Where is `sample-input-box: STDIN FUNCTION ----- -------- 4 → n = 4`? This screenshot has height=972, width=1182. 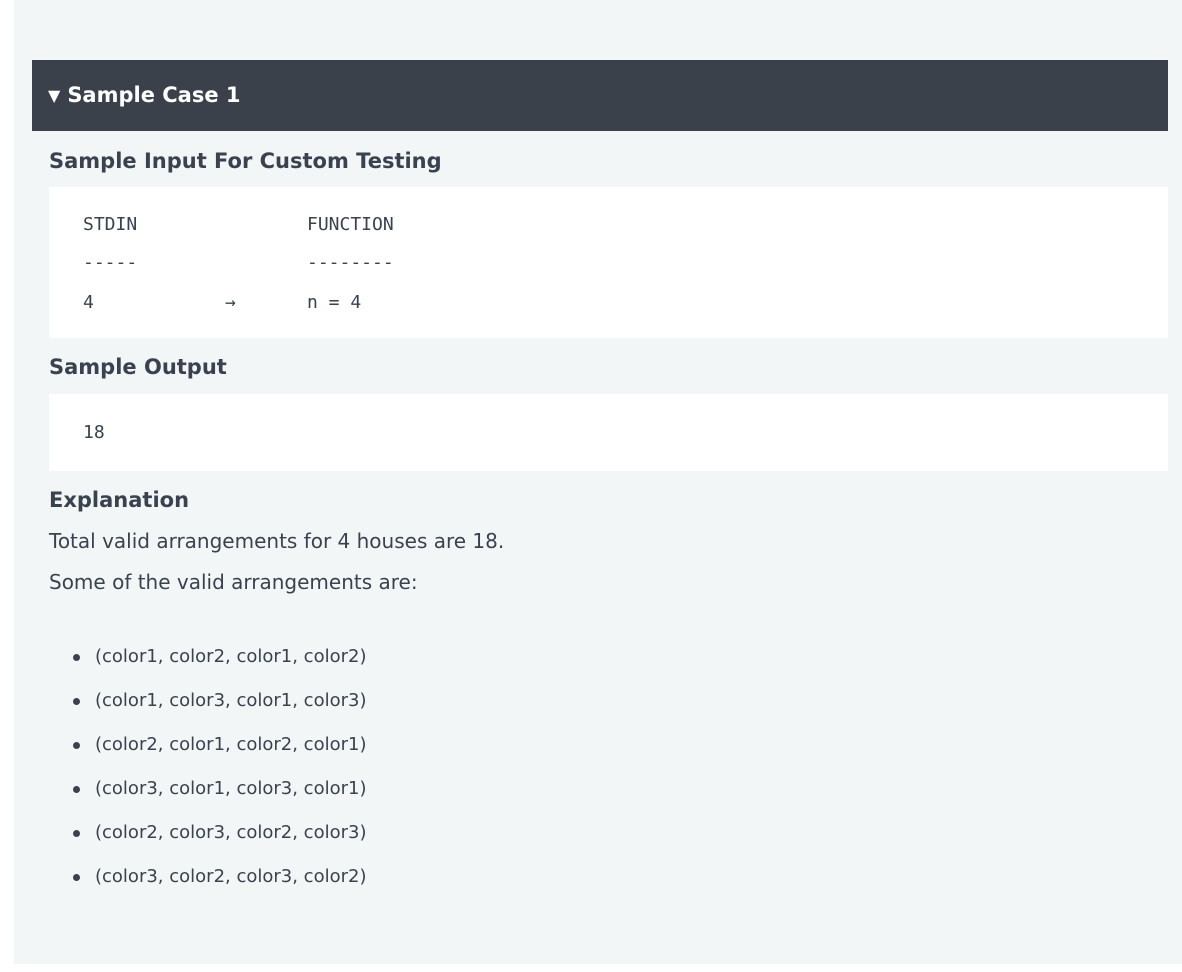 sample-input-box: STDIN FUNCTION ----- -------- 4 → n = 4 is located at coordinates (608, 262).